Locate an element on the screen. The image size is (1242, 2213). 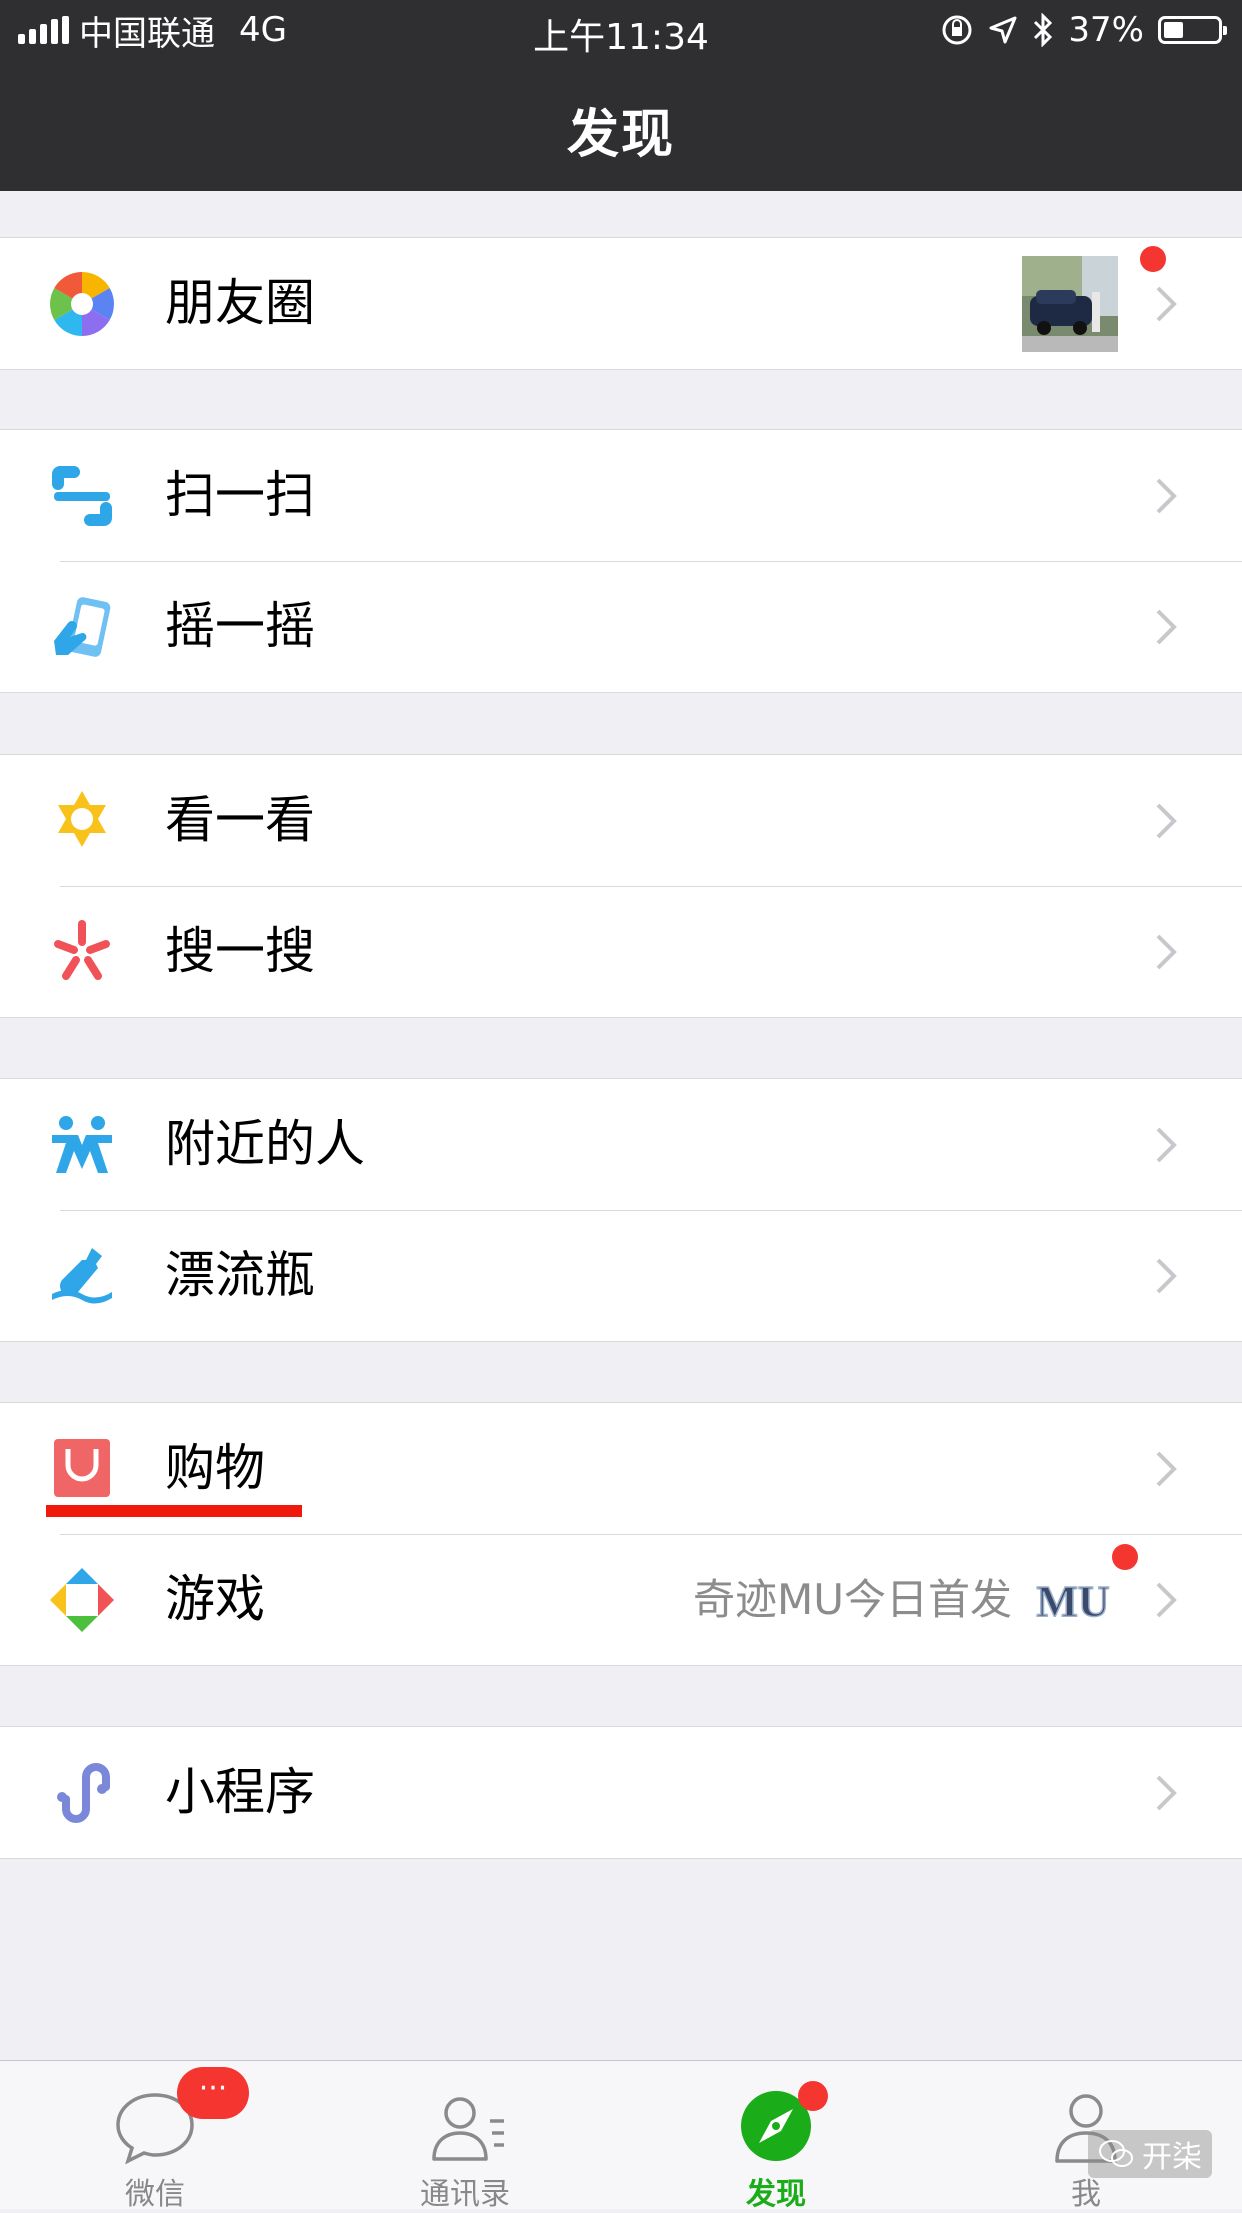
tab-discover: 发现 is located at coordinates (776, 2136).